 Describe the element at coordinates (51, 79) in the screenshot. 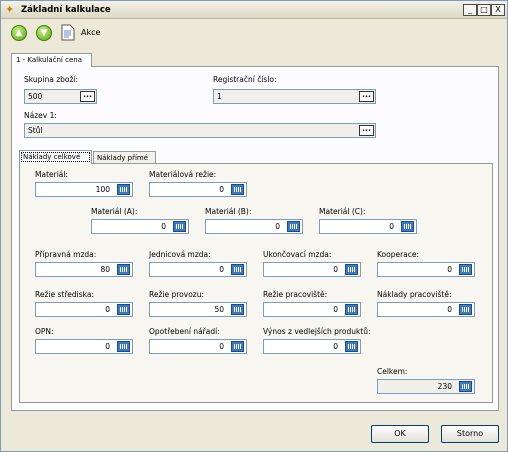

I see `skupina-label: Skupina zboží:` at that location.